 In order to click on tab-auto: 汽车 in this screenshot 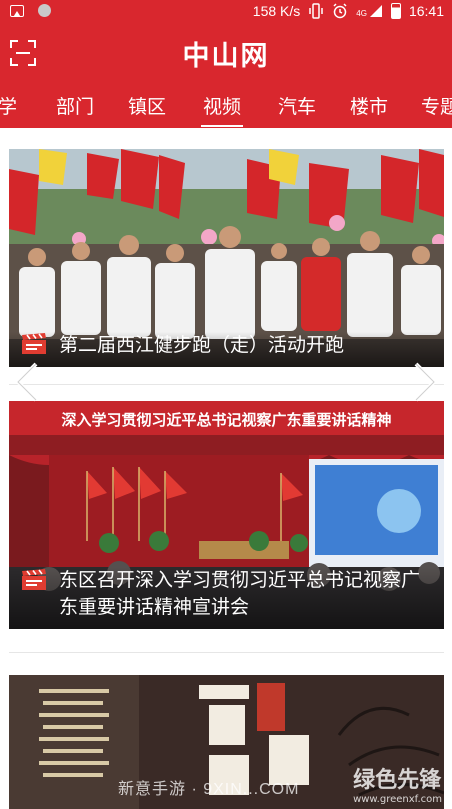, I will do `click(297, 105)`.